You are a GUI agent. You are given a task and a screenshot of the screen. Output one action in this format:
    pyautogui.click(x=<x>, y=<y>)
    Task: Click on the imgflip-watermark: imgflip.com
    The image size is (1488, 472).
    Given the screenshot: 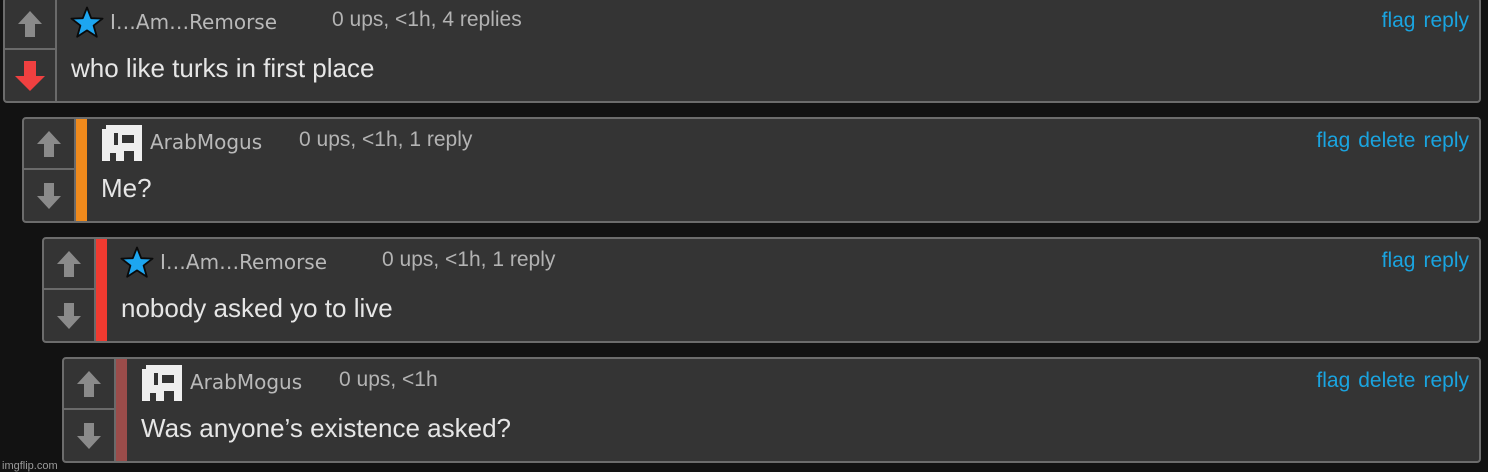 What is the action you would take?
    pyautogui.click(x=30, y=466)
    